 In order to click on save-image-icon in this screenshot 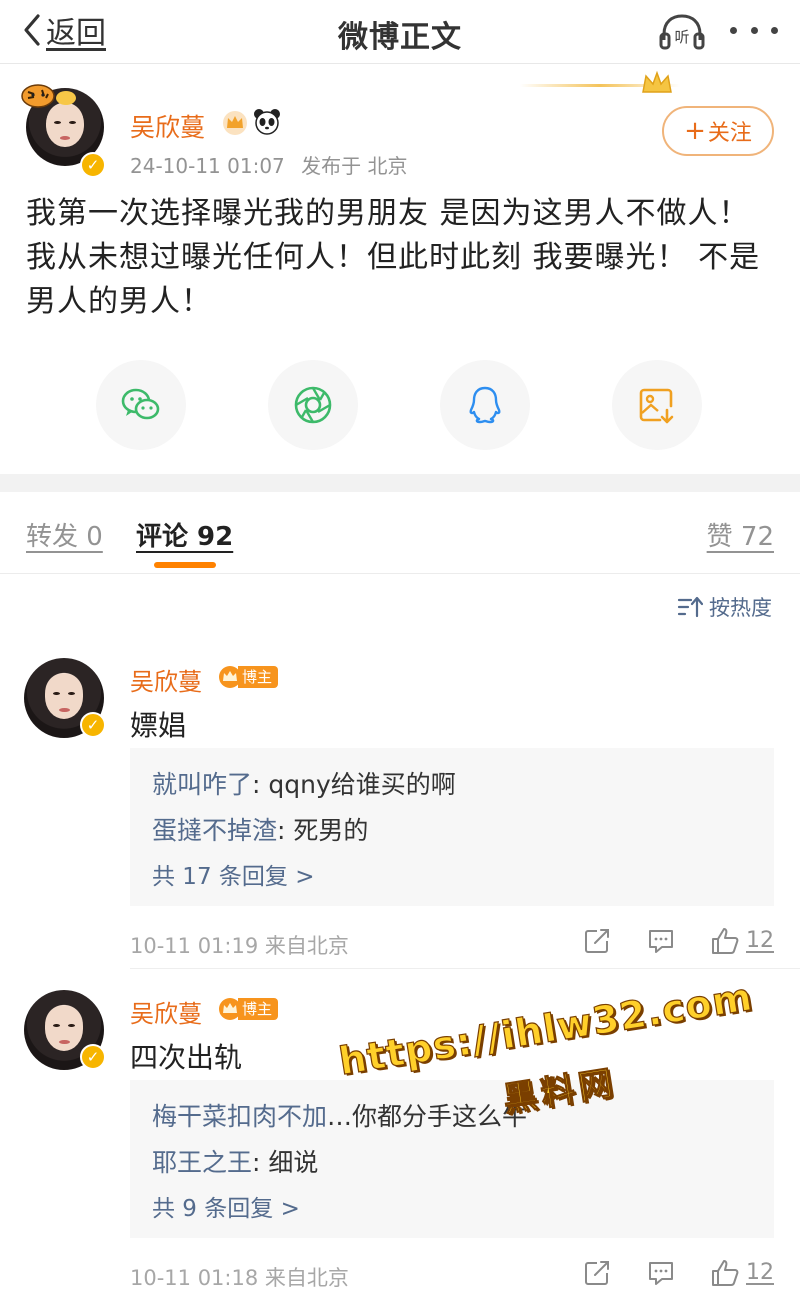, I will do `click(656, 406)`.